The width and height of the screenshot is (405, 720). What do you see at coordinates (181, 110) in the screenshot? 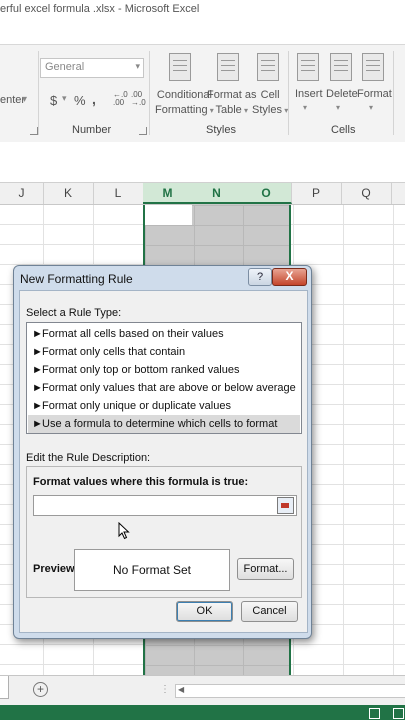
I see `conditional-formatting-label-2: Formatting` at bounding box center [181, 110].